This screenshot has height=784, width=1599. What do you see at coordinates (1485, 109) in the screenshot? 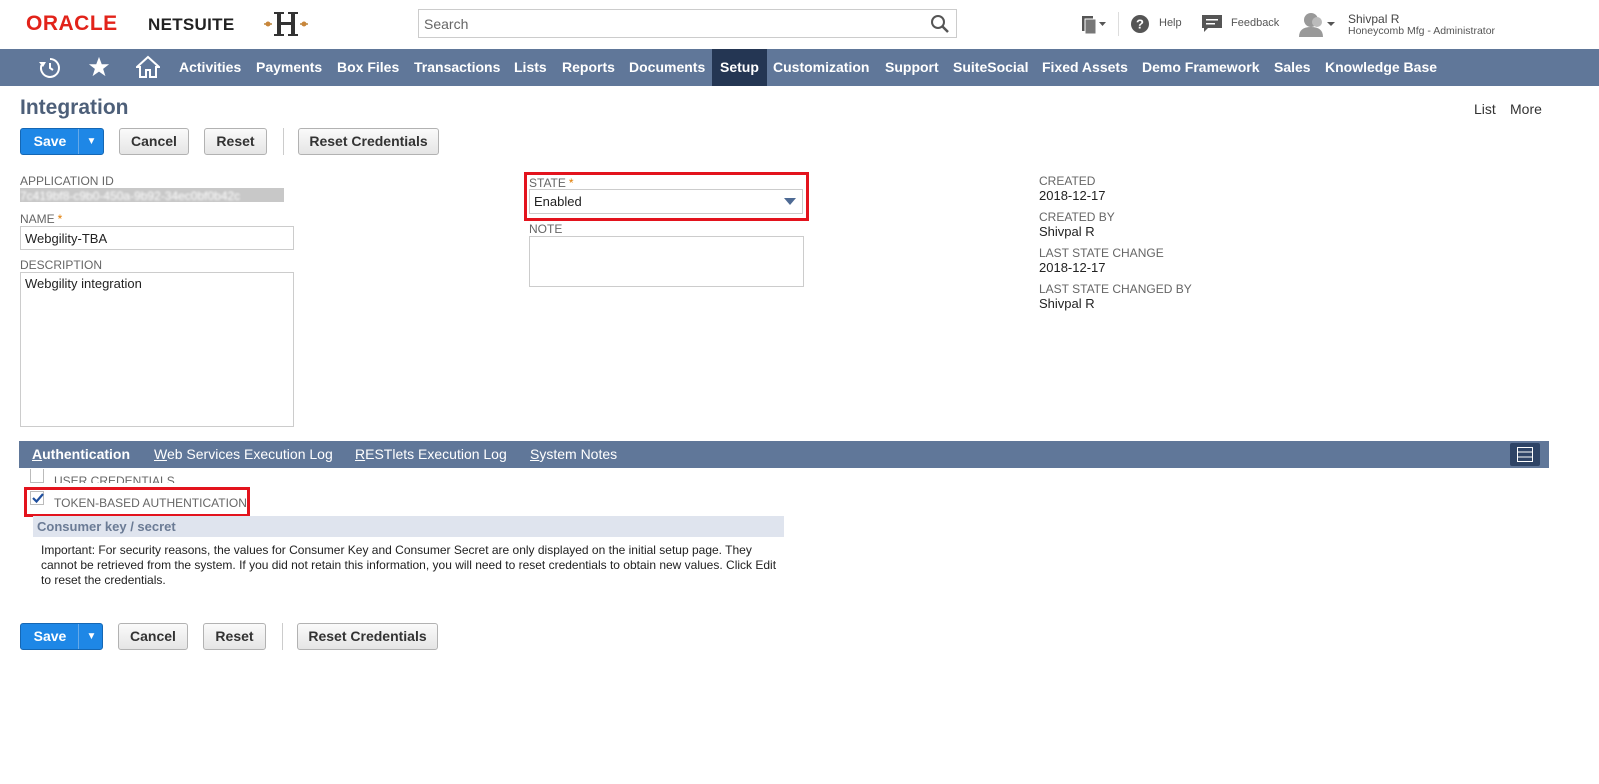
I see `list-link: List` at bounding box center [1485, 109].